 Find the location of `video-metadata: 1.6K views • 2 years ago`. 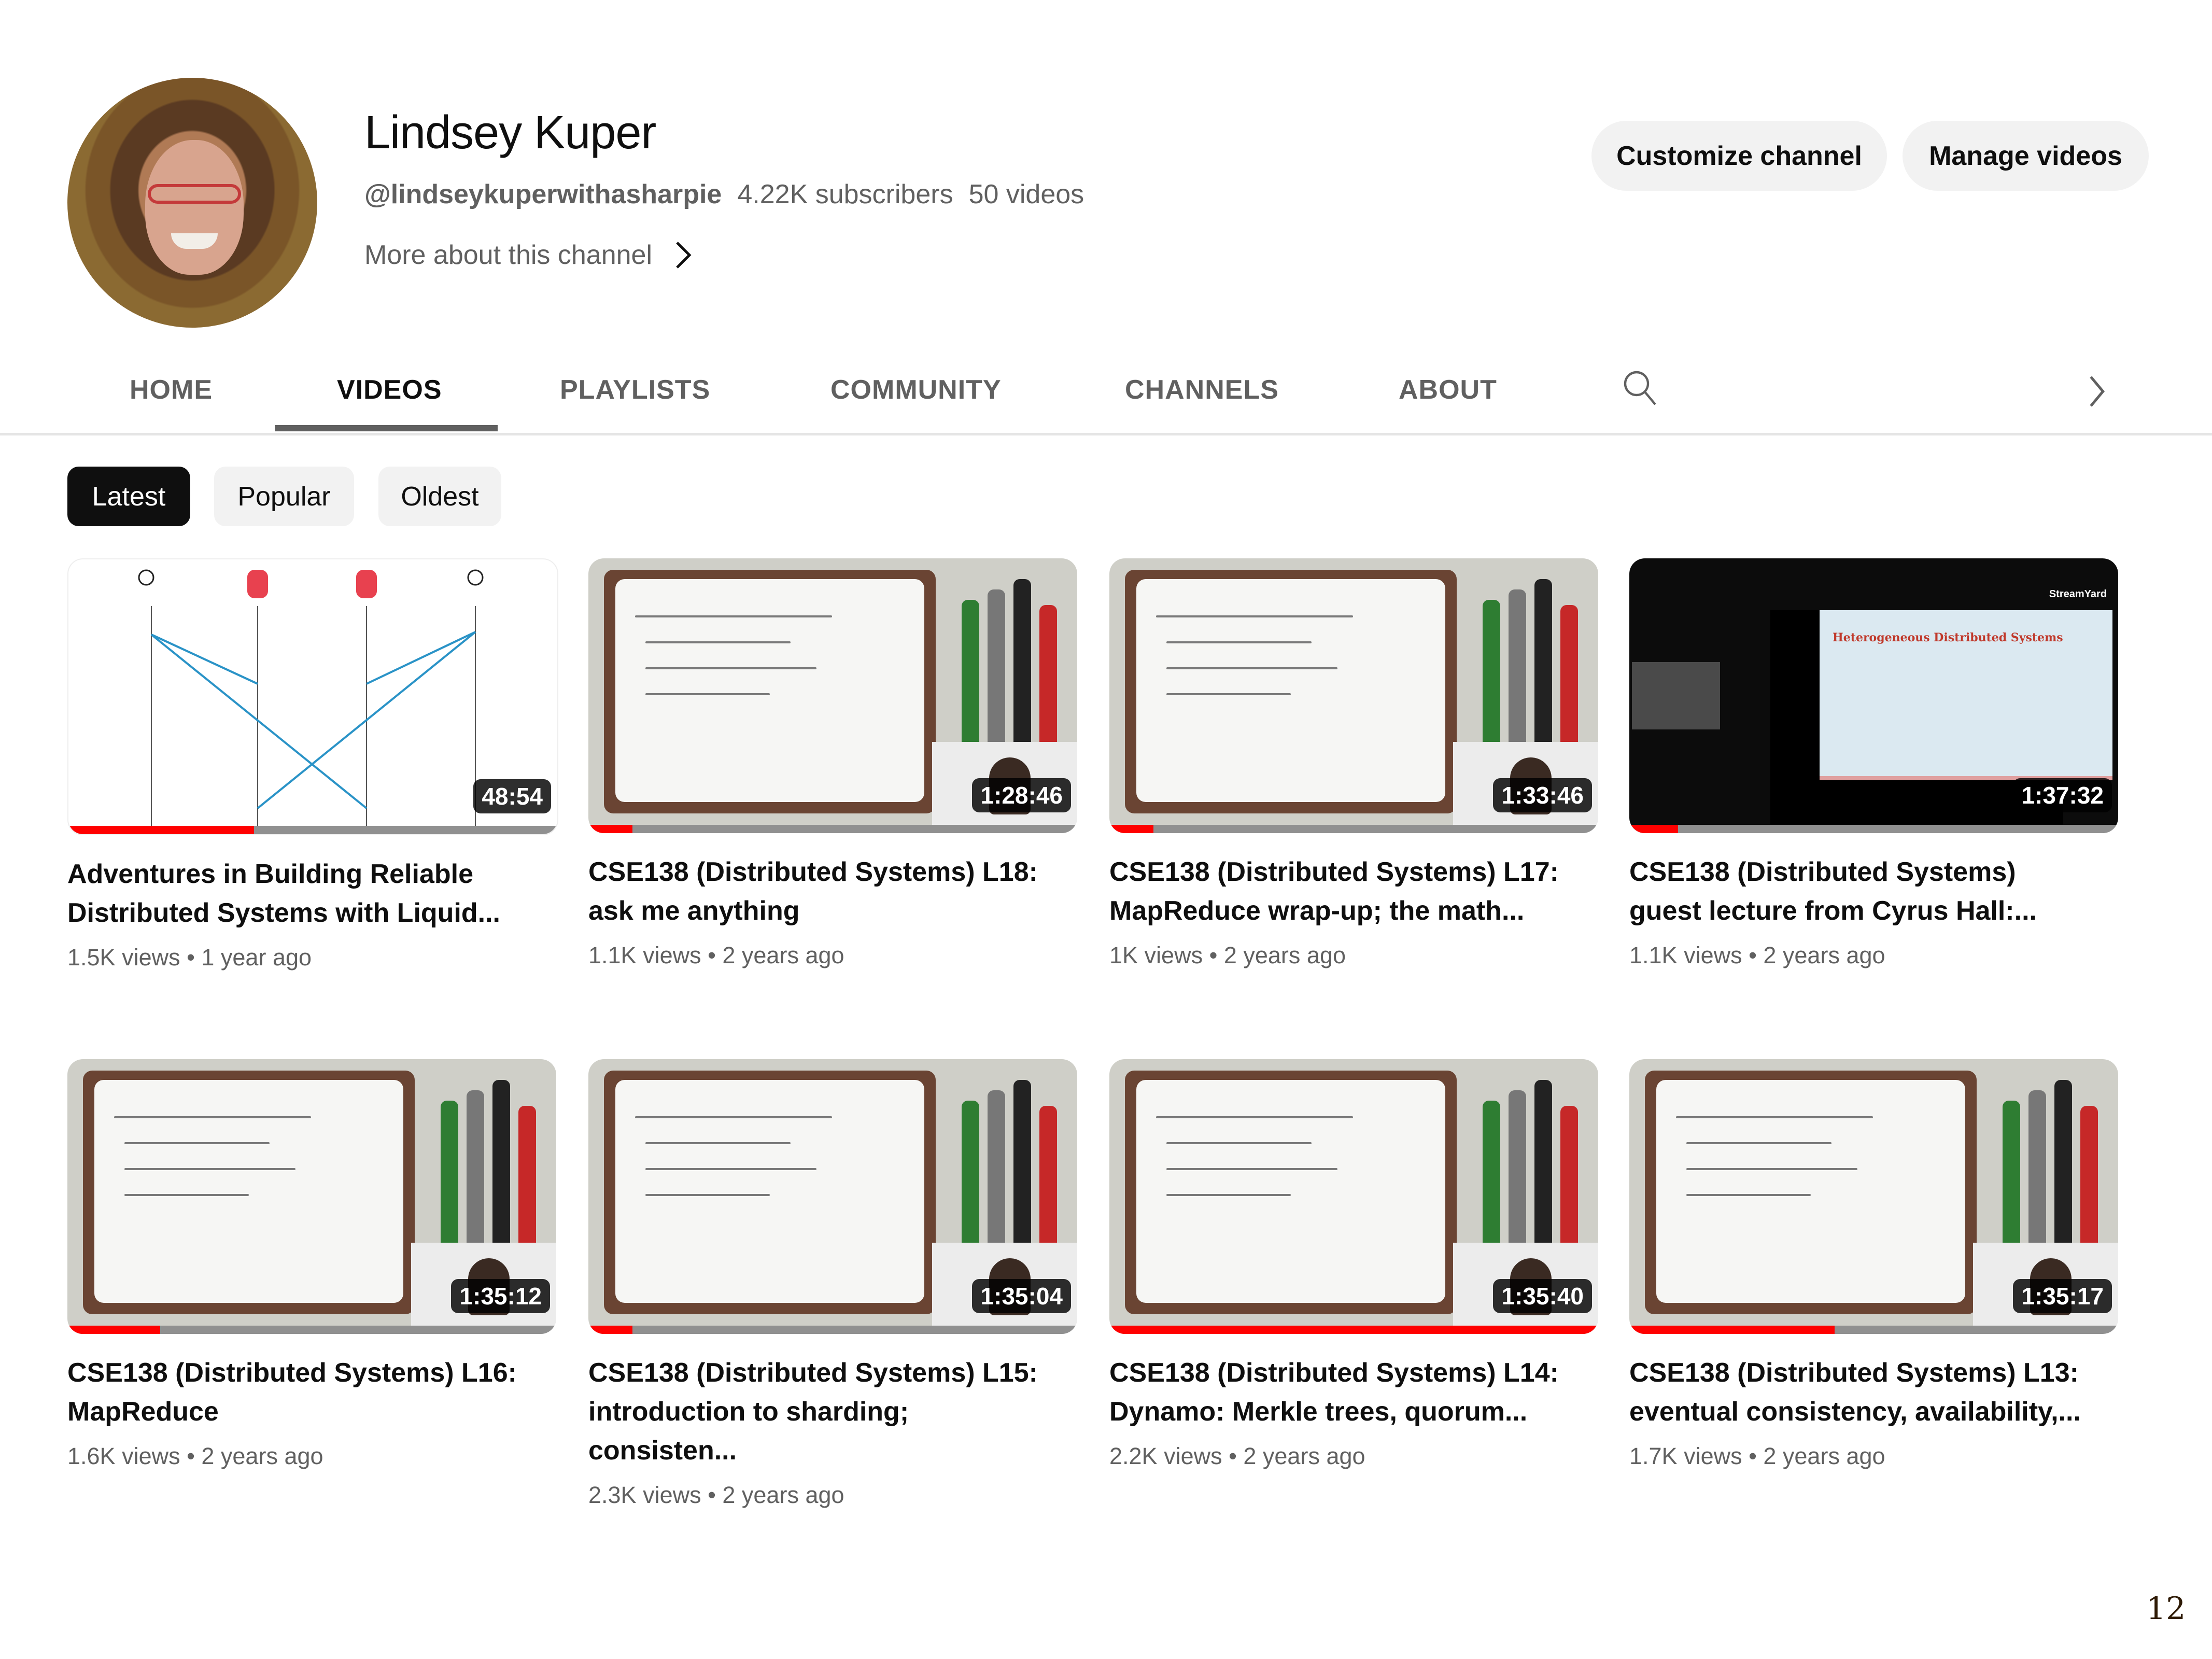

video-metadata: 1.6K views • 2 years ago is located at coordinates (311, 1456).